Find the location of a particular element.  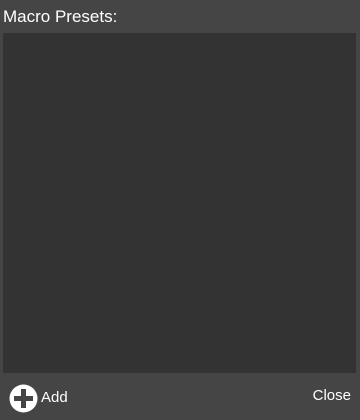

close-button: Close is located at coordinates (332, 396).